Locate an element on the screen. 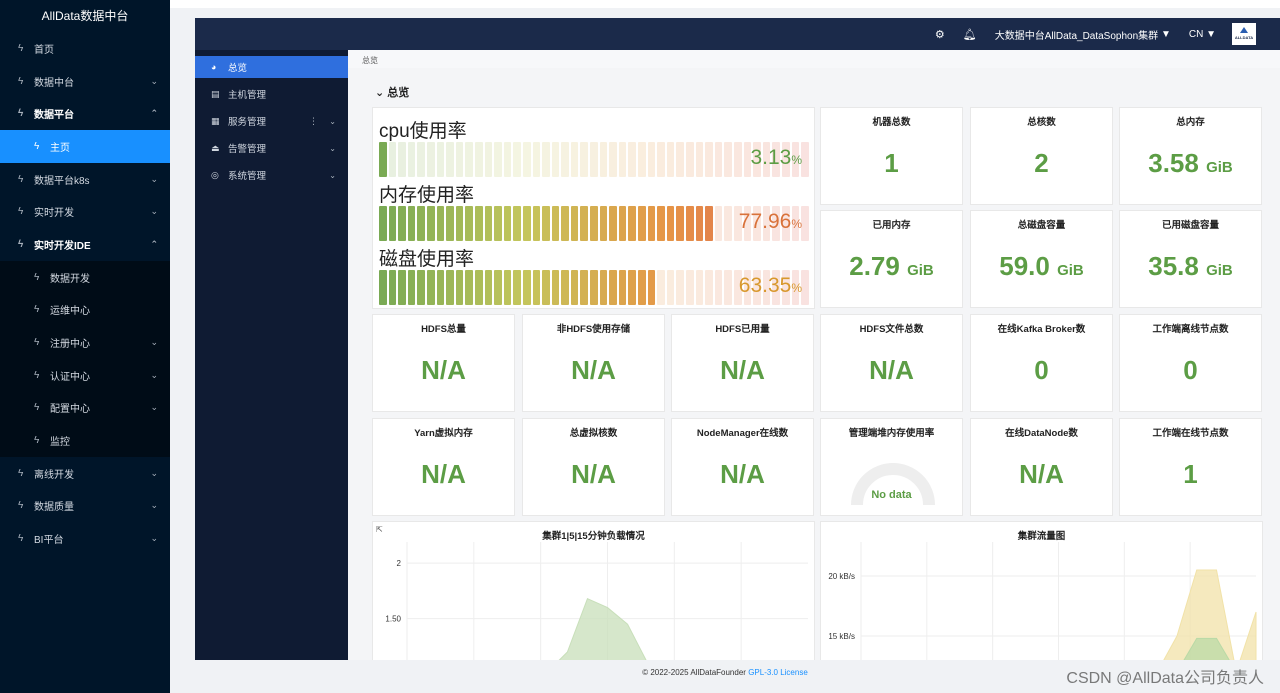 The width and height of the screenshot is (1280, 693). stat-card: 总内存 3.58 GiB is located at coordinates (1190, 156).